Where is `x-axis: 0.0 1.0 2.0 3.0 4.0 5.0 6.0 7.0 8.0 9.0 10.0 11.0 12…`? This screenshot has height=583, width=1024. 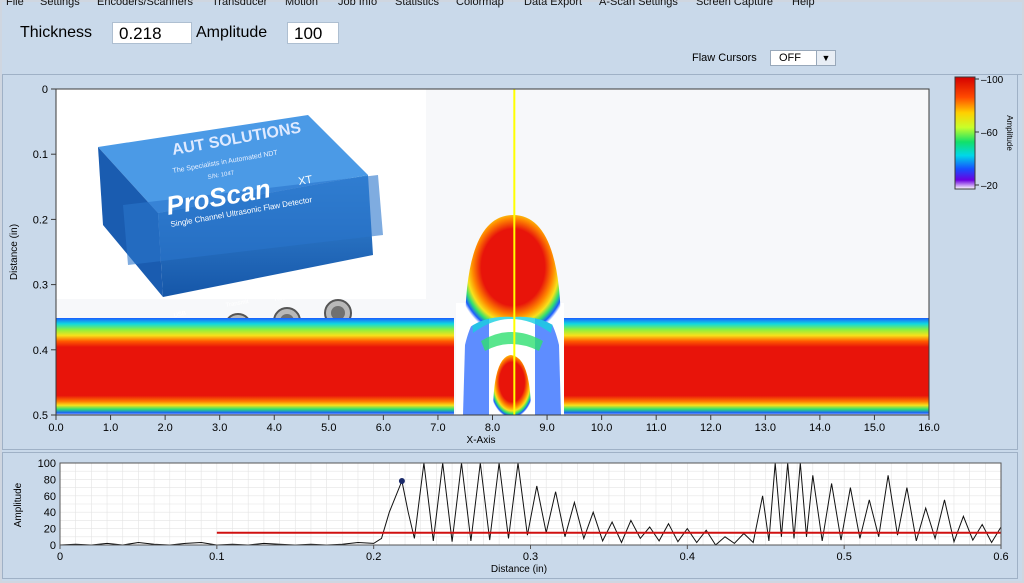 x-axis: 0.0 1.0 2.0 3.0 4.0 5.0 6.0 7.0 8.0 9.0 10.0 11.0 12… is located at coordinates (494, 424).